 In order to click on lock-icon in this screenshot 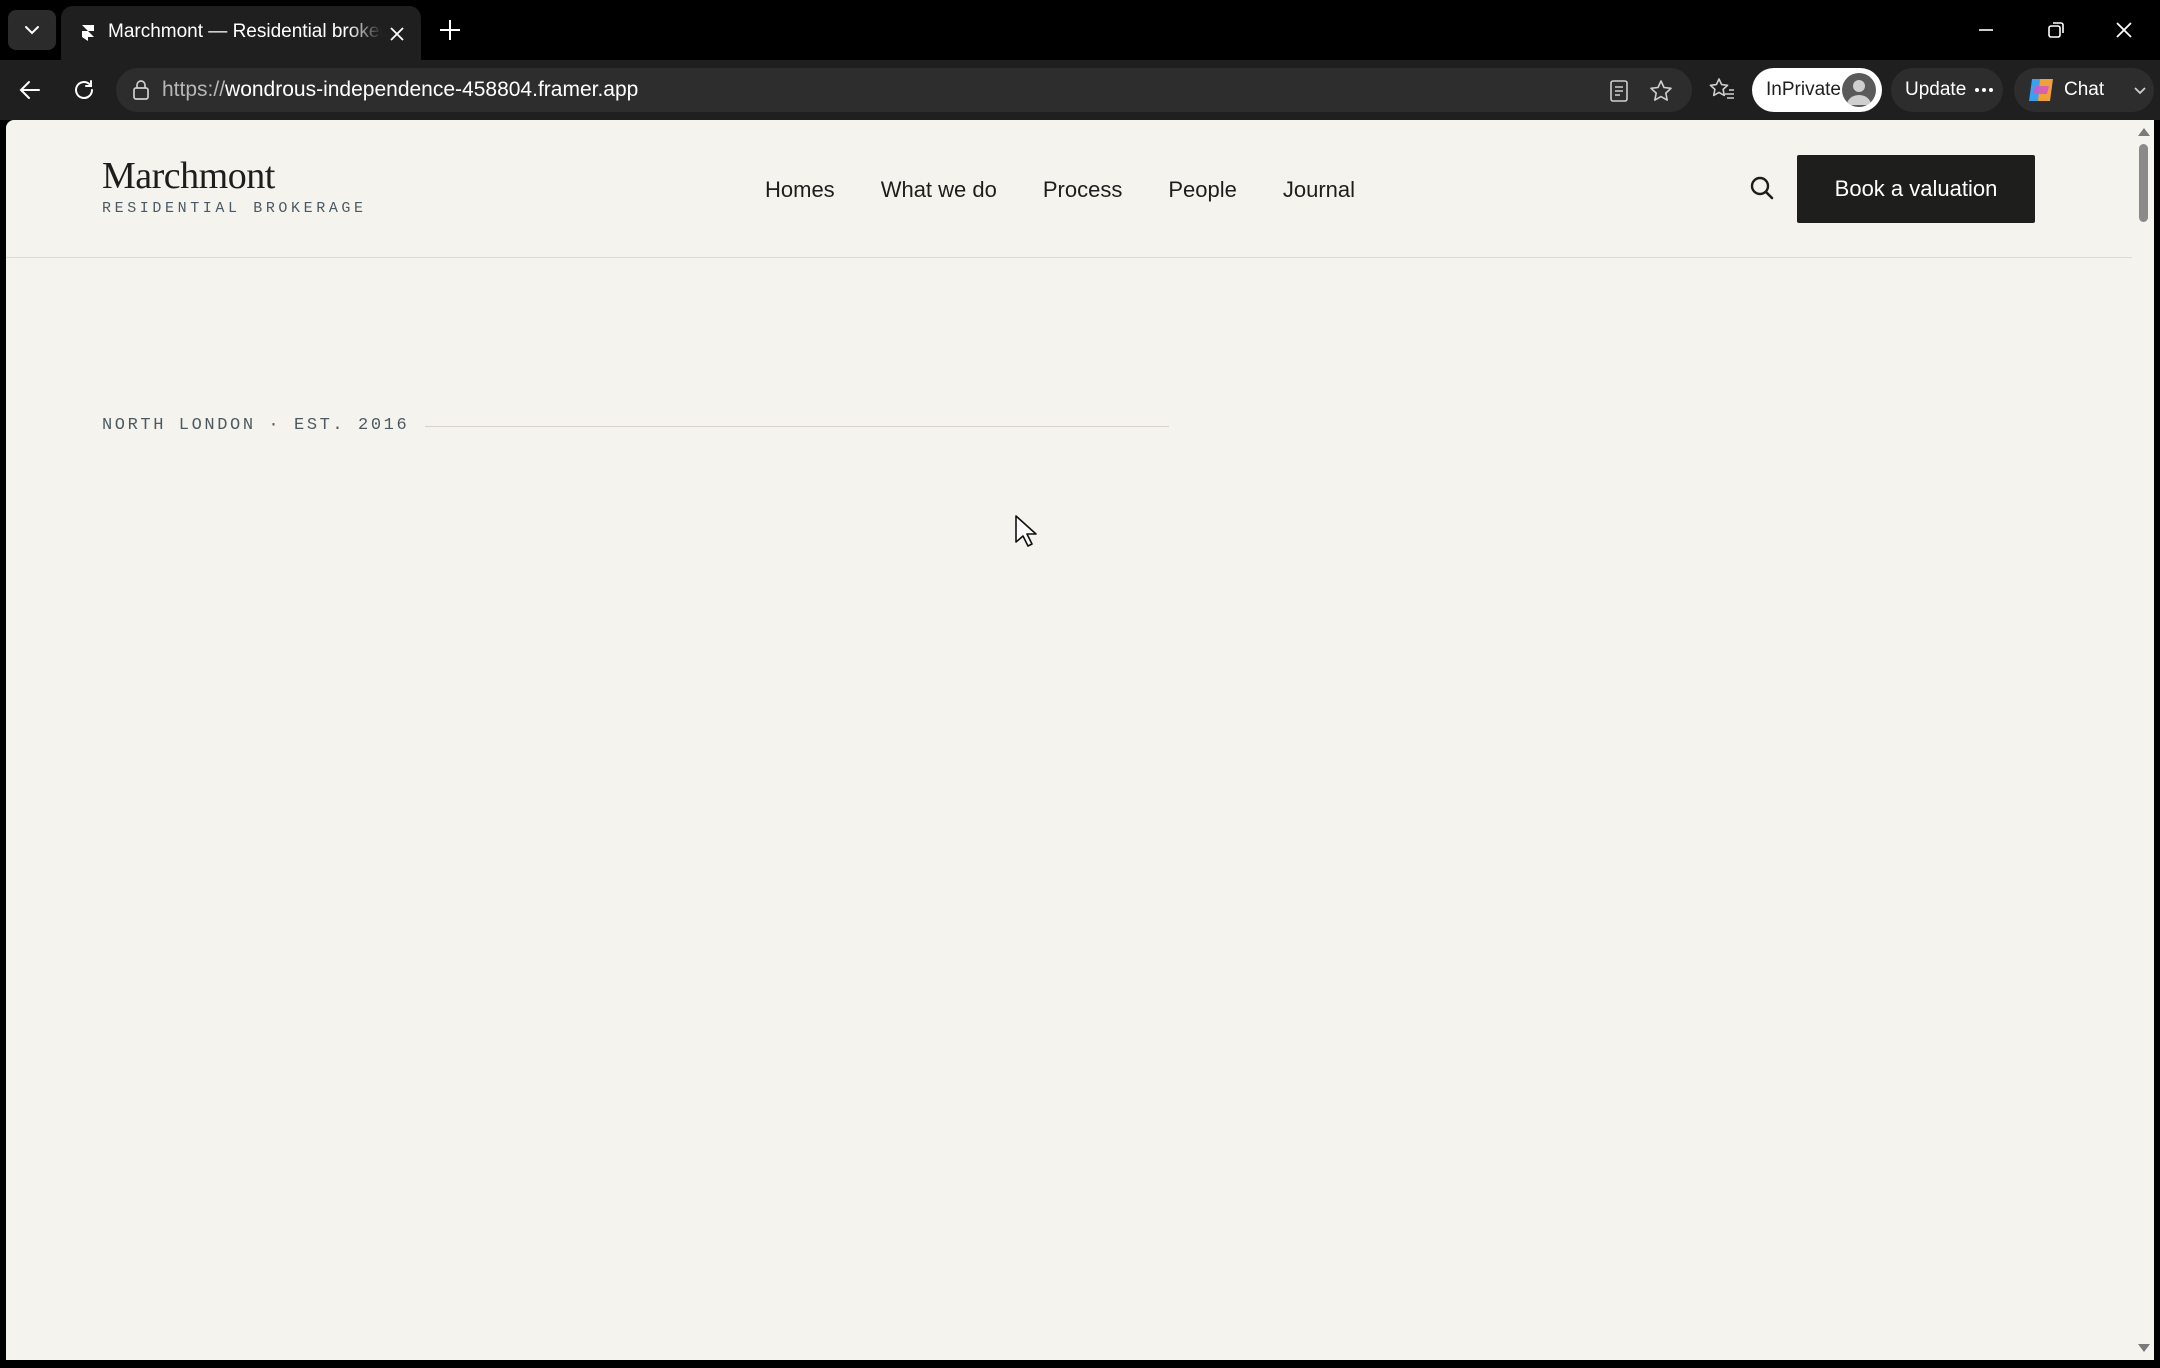, I will do `click(141, 90)`.